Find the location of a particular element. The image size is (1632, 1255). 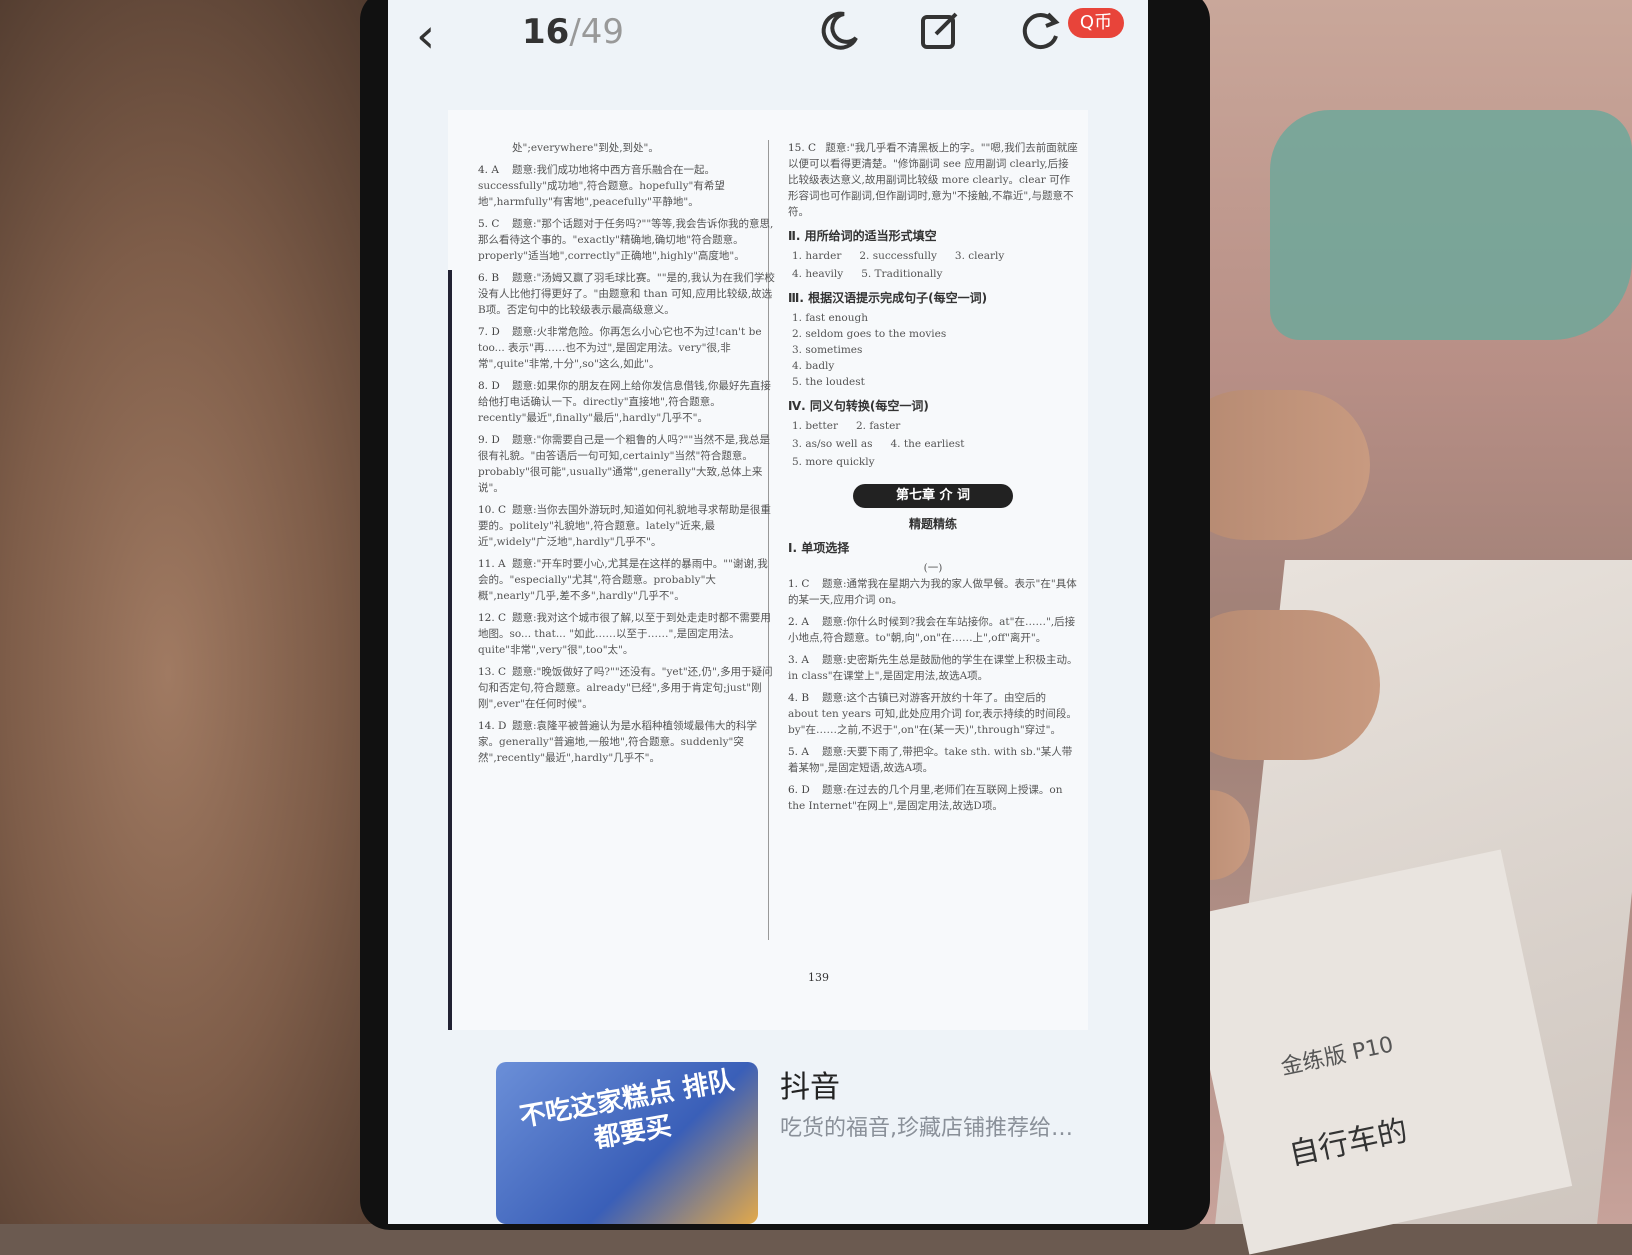

answer-line: 4. badly is located at coordinates (813, 366).